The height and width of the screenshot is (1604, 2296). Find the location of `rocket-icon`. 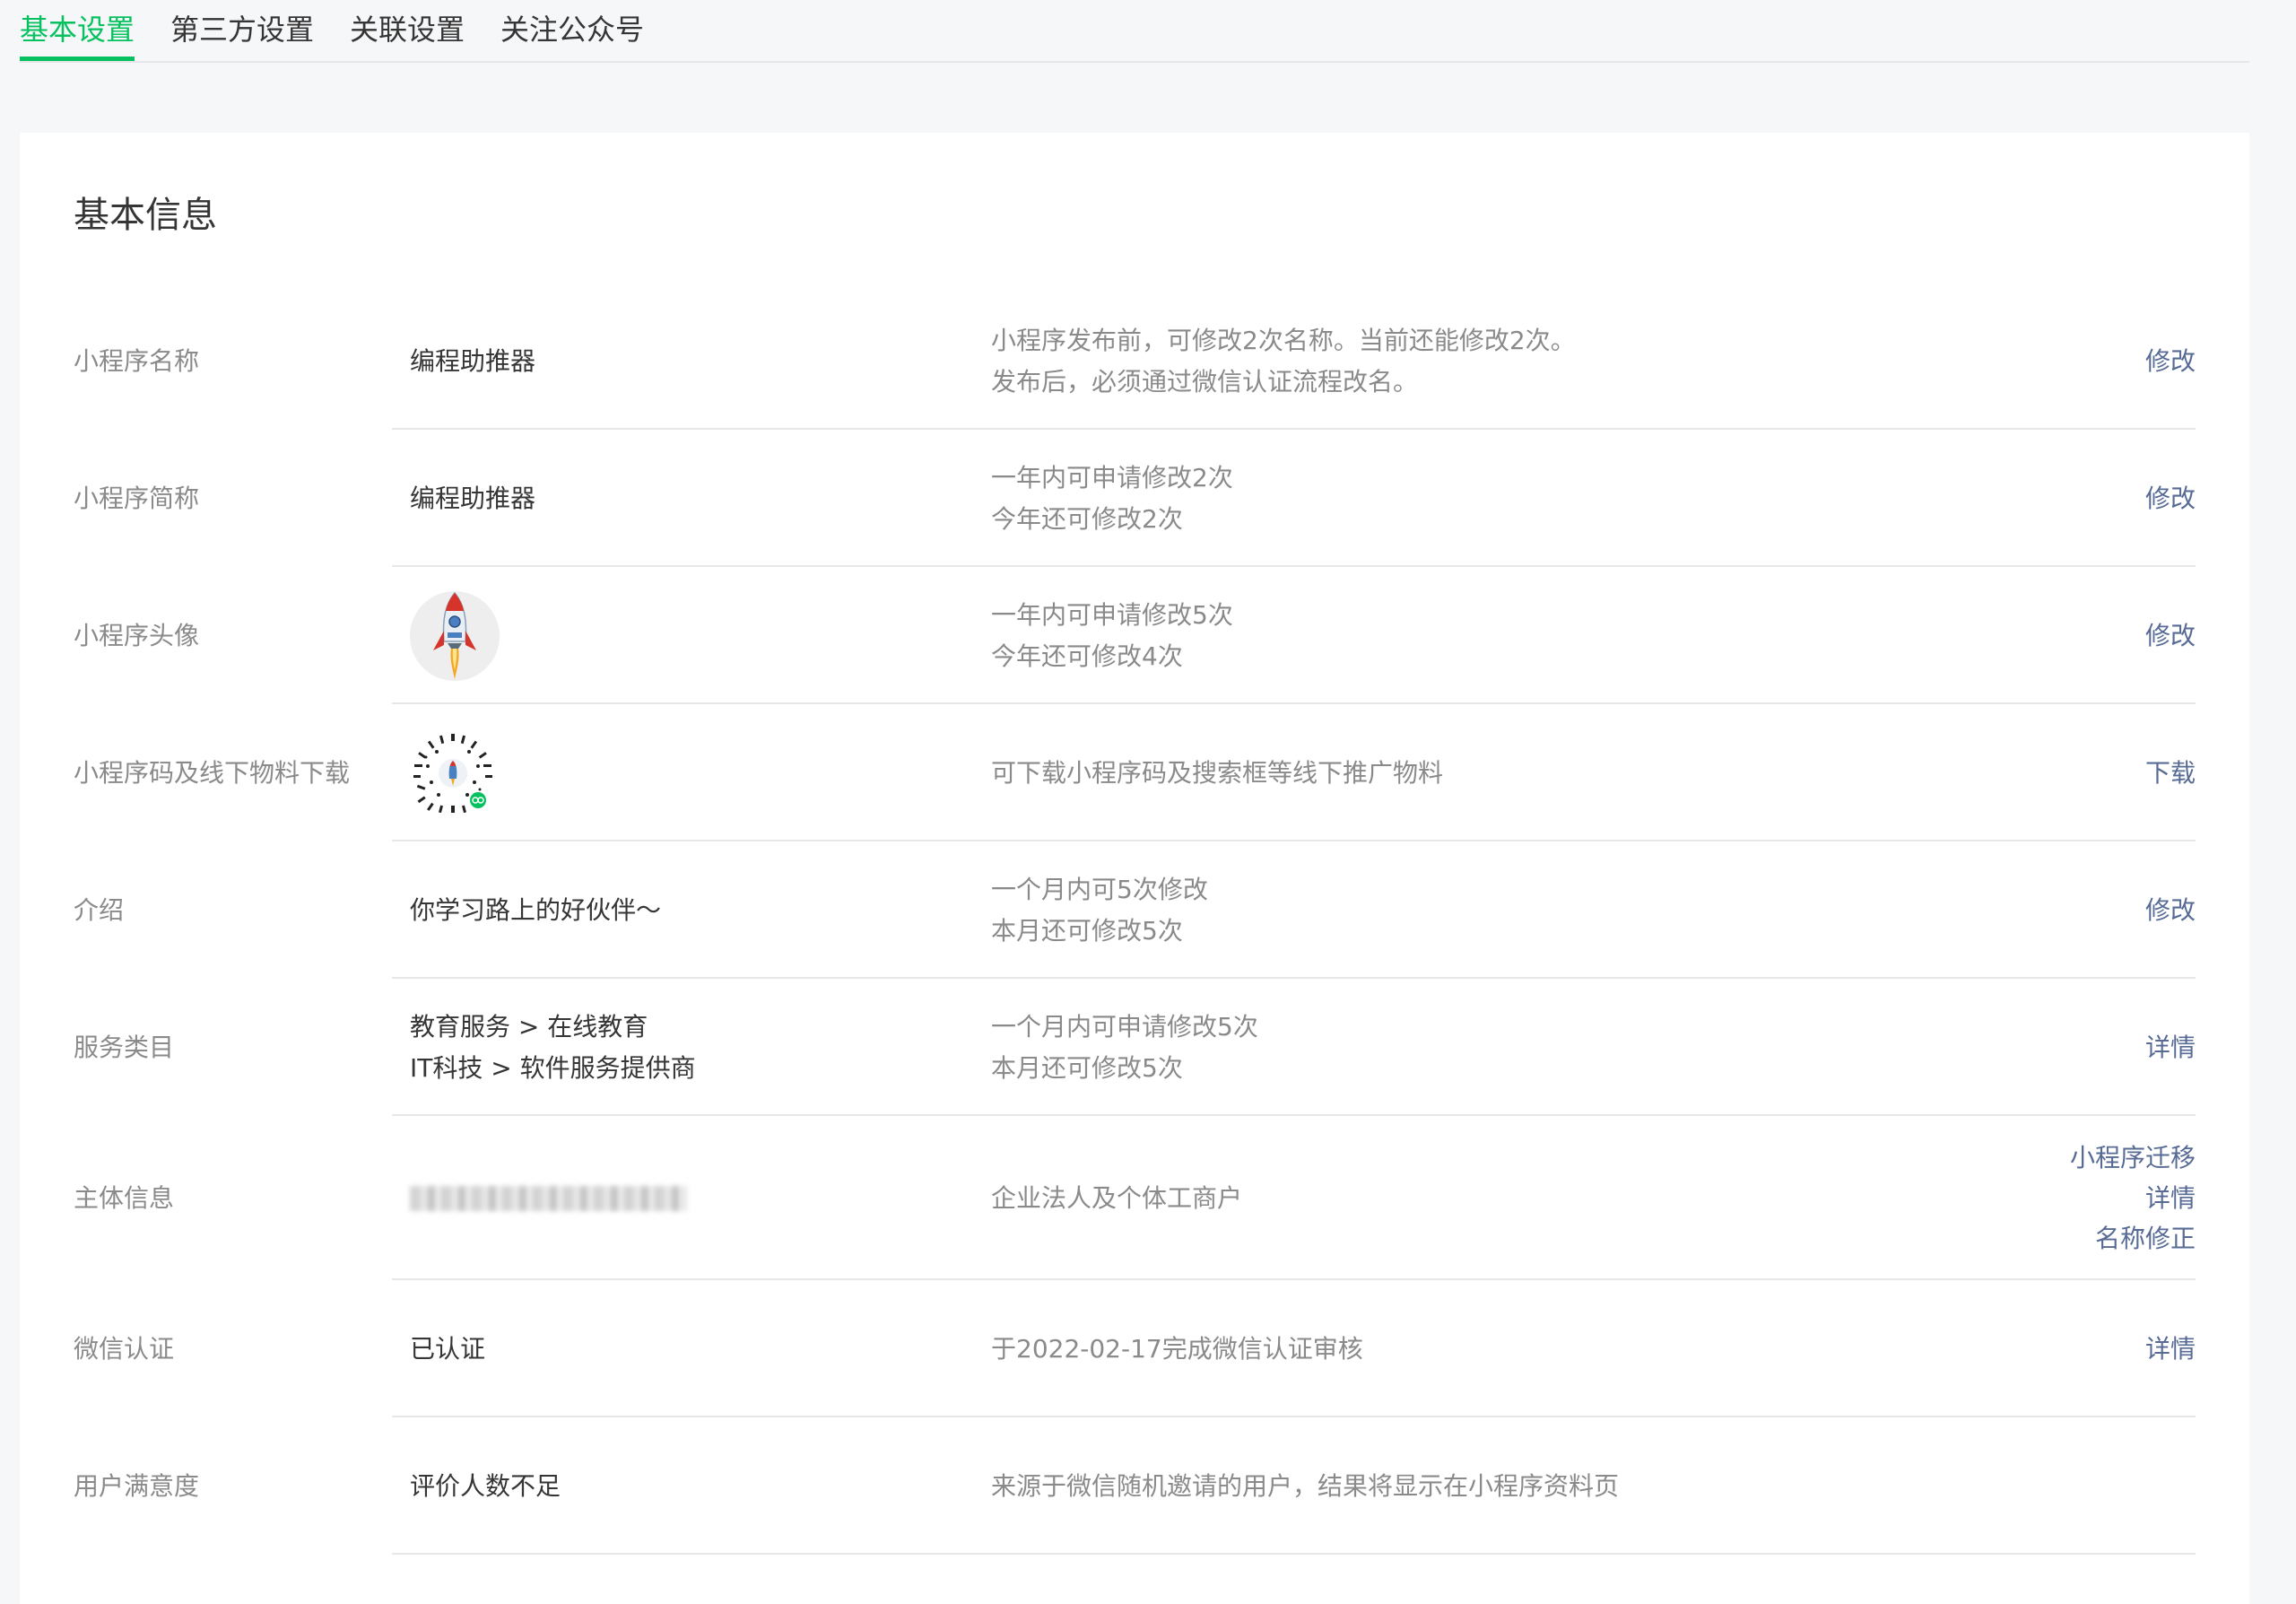

rocket-icon is located at coordinates (454, 635).